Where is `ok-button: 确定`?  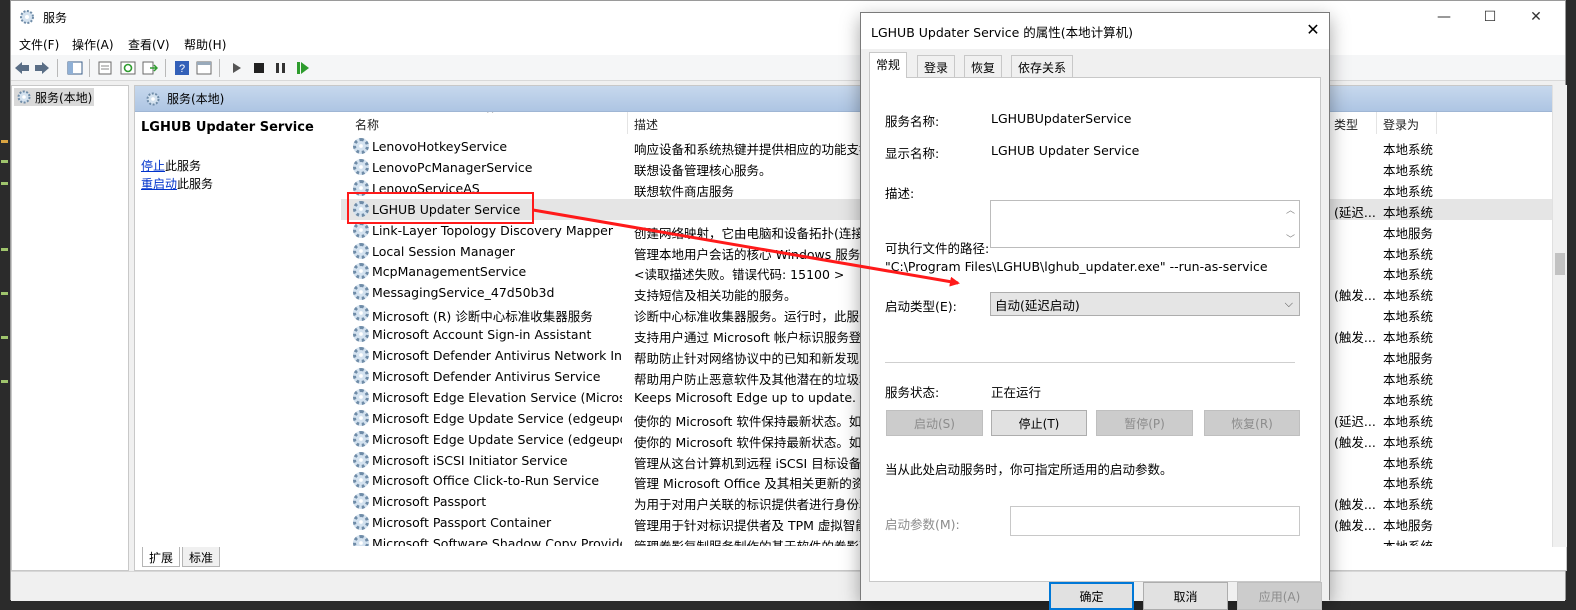
ok-button: 确定 is located at coordinates (1091, 596).